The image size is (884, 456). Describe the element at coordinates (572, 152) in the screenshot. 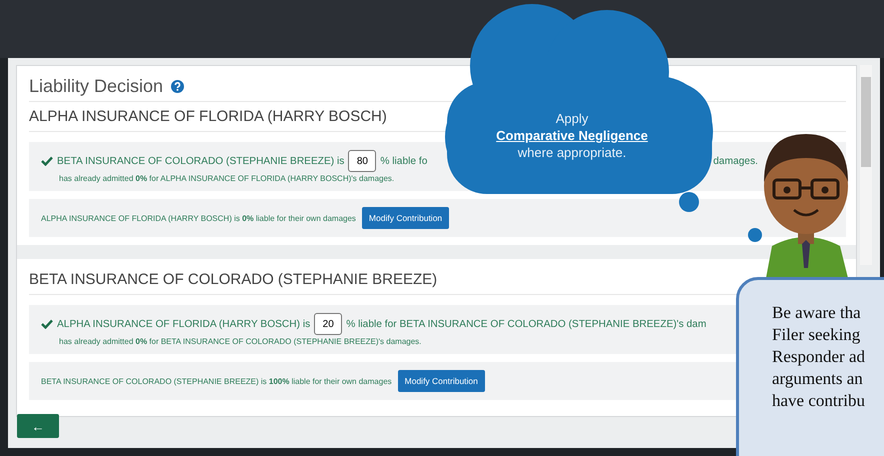

I see `cloud-text: where appropriate.` at that location.